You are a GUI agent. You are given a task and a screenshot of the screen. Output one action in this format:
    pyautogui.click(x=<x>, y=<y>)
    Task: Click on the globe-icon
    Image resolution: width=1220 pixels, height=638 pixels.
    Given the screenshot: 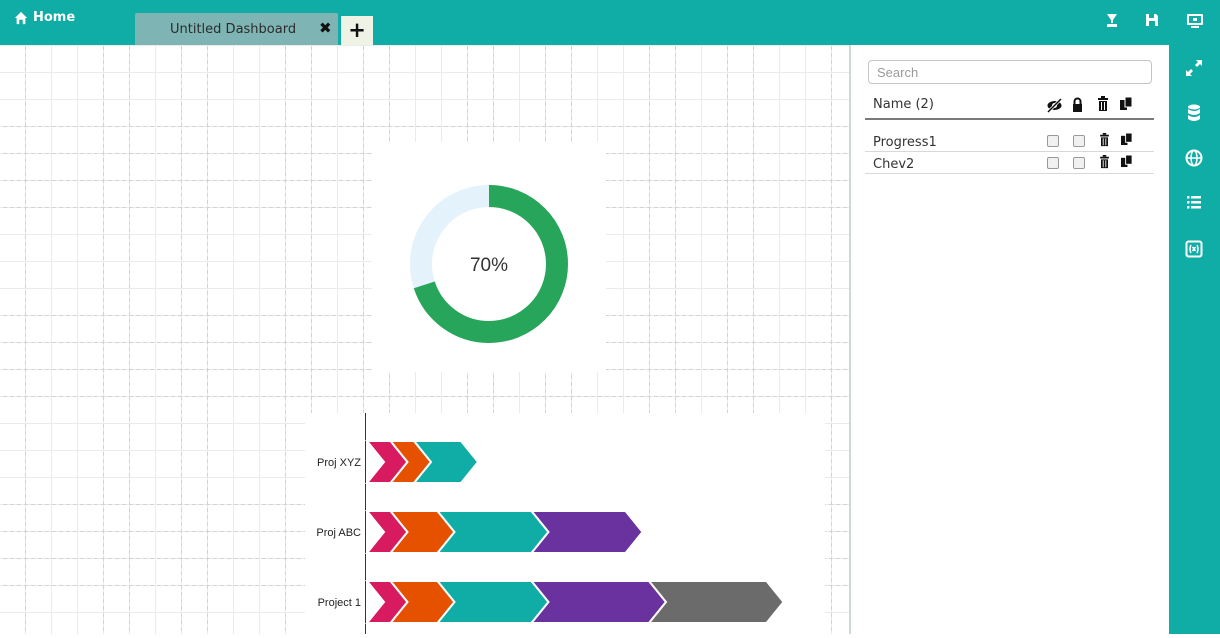 What is the action you would take?
    pyautogui.click(x=1194, y=158)
    